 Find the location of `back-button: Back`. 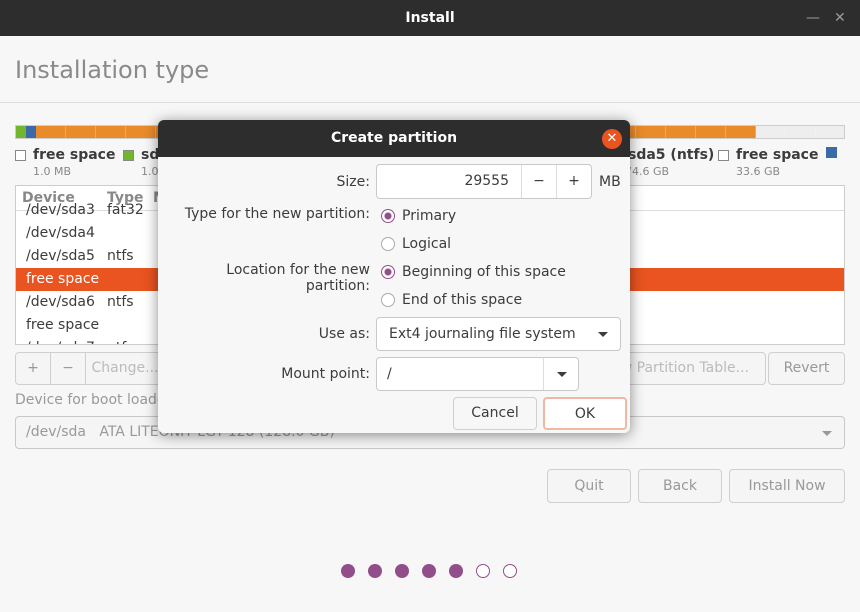

back-button: Back is located at coordinates (680, 486).